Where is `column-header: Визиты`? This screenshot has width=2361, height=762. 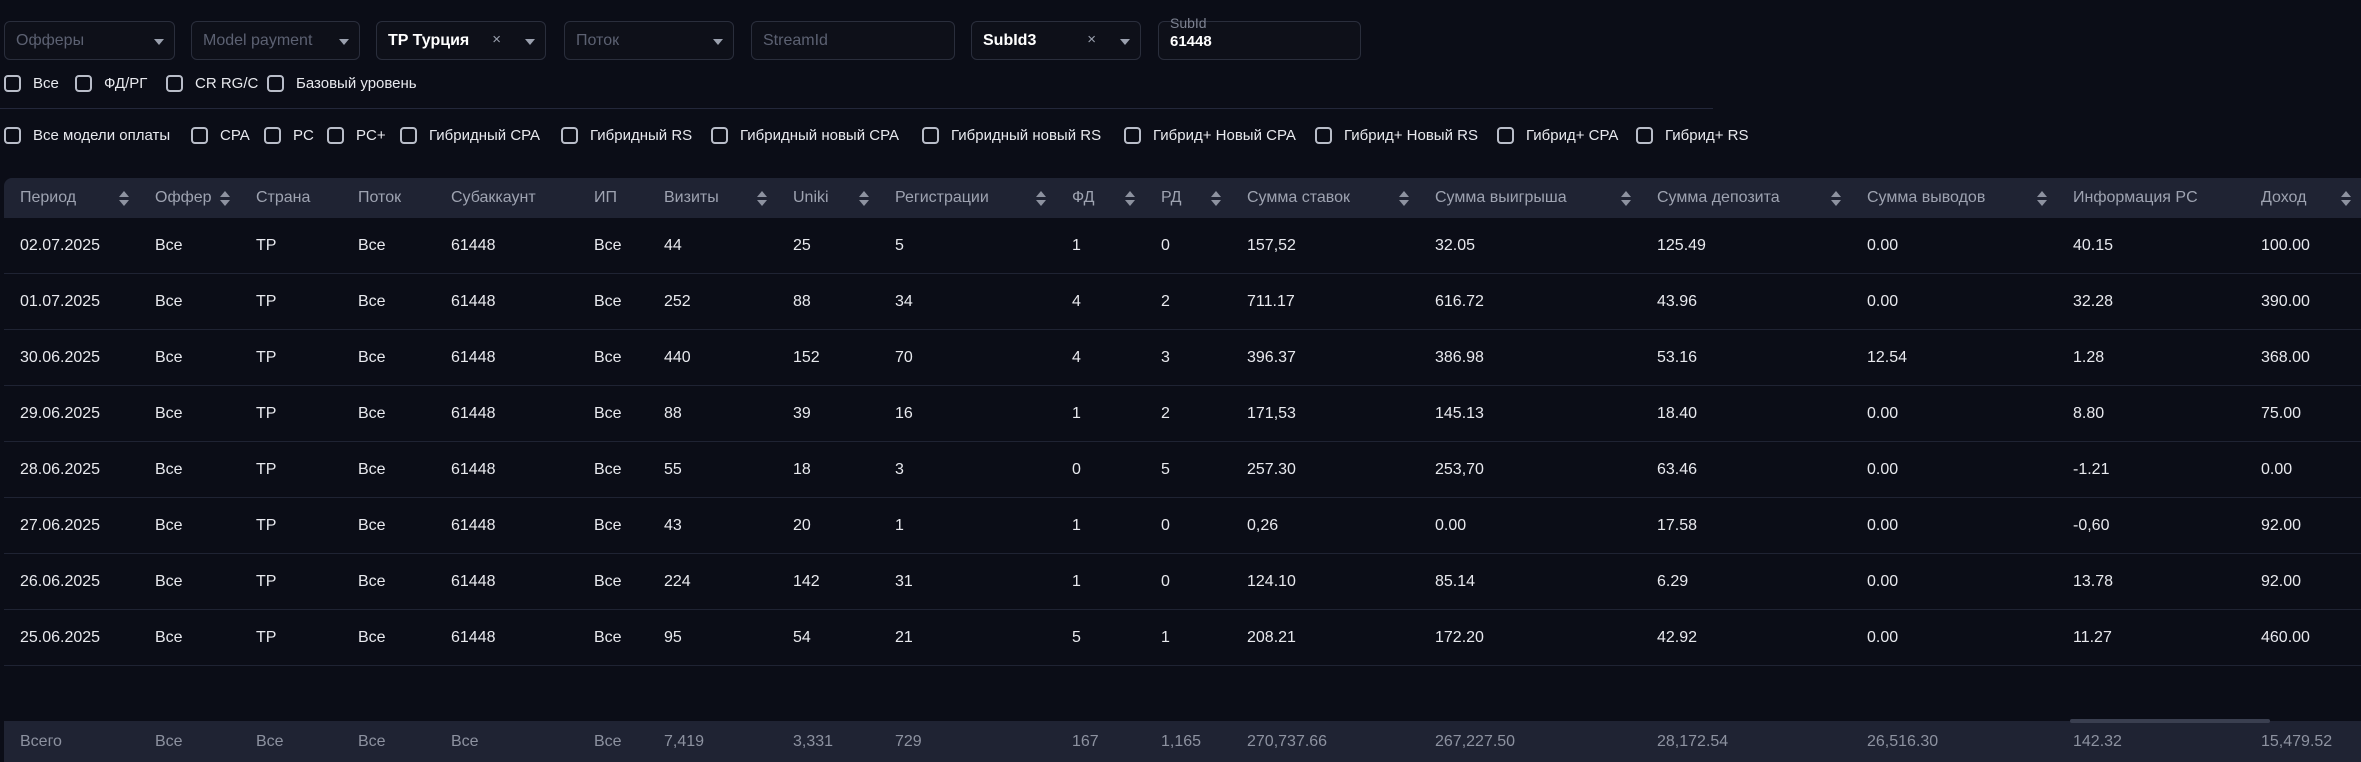
column-header: Визиты is located at coordinates (712, 198).